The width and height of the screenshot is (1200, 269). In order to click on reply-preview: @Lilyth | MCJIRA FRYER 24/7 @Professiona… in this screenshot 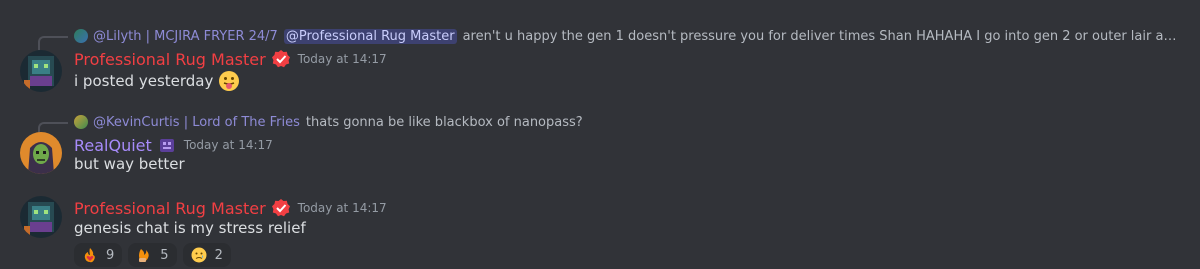, I will do `click(629, 36)`.